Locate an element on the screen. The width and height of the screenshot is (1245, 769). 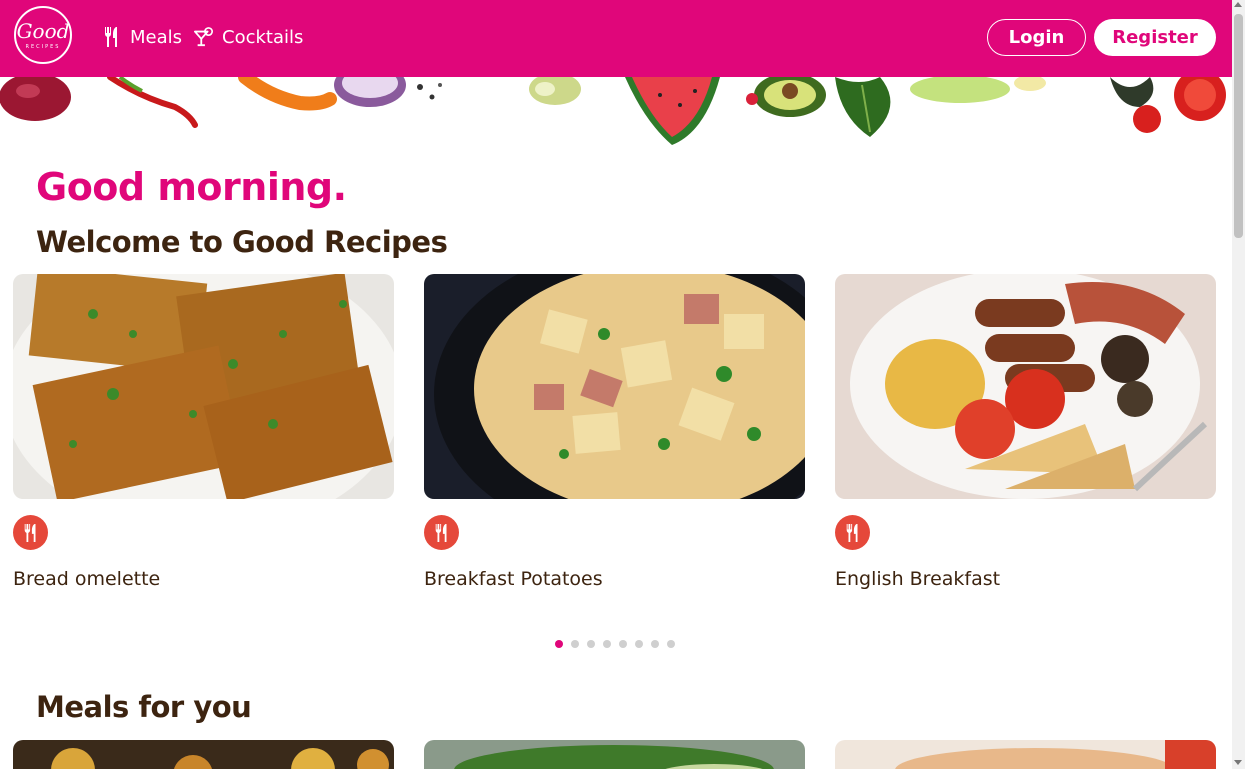
good-recipes-logo: Good RECIPES is located at coordinates (43, 35).